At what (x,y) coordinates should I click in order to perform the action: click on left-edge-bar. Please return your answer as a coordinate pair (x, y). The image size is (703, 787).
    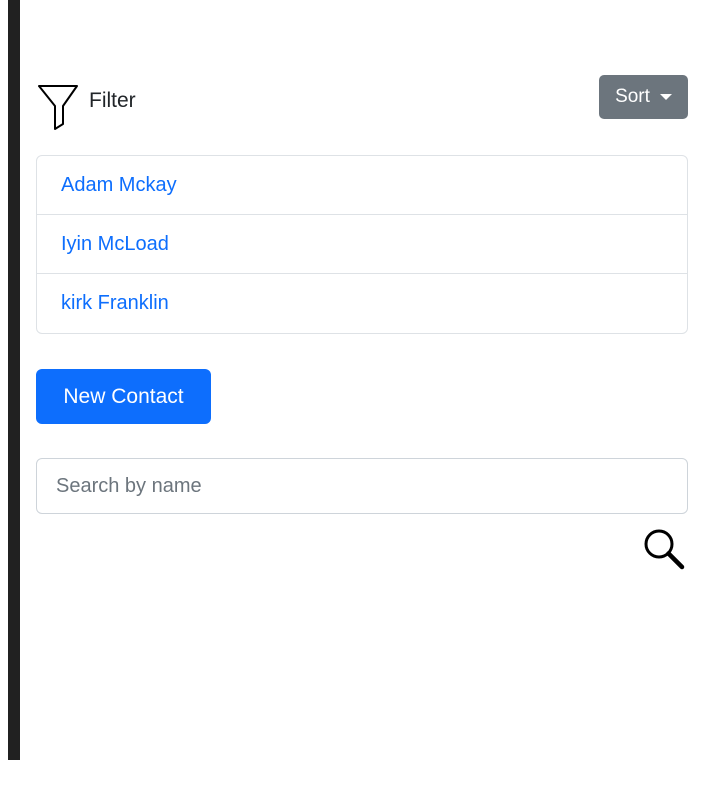
    Looking at the image, I should click on (14, 380).